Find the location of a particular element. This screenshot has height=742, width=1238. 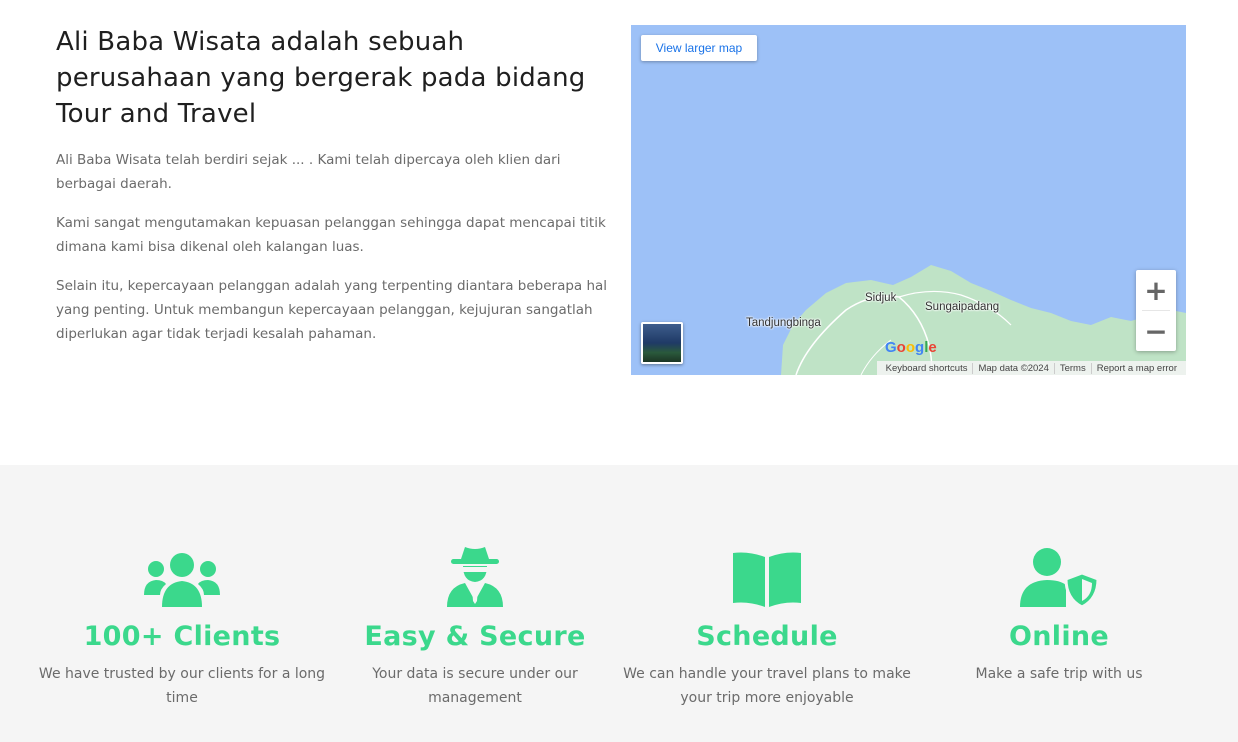

place-label: Sungaipadang is located at coordinates (962, 307).